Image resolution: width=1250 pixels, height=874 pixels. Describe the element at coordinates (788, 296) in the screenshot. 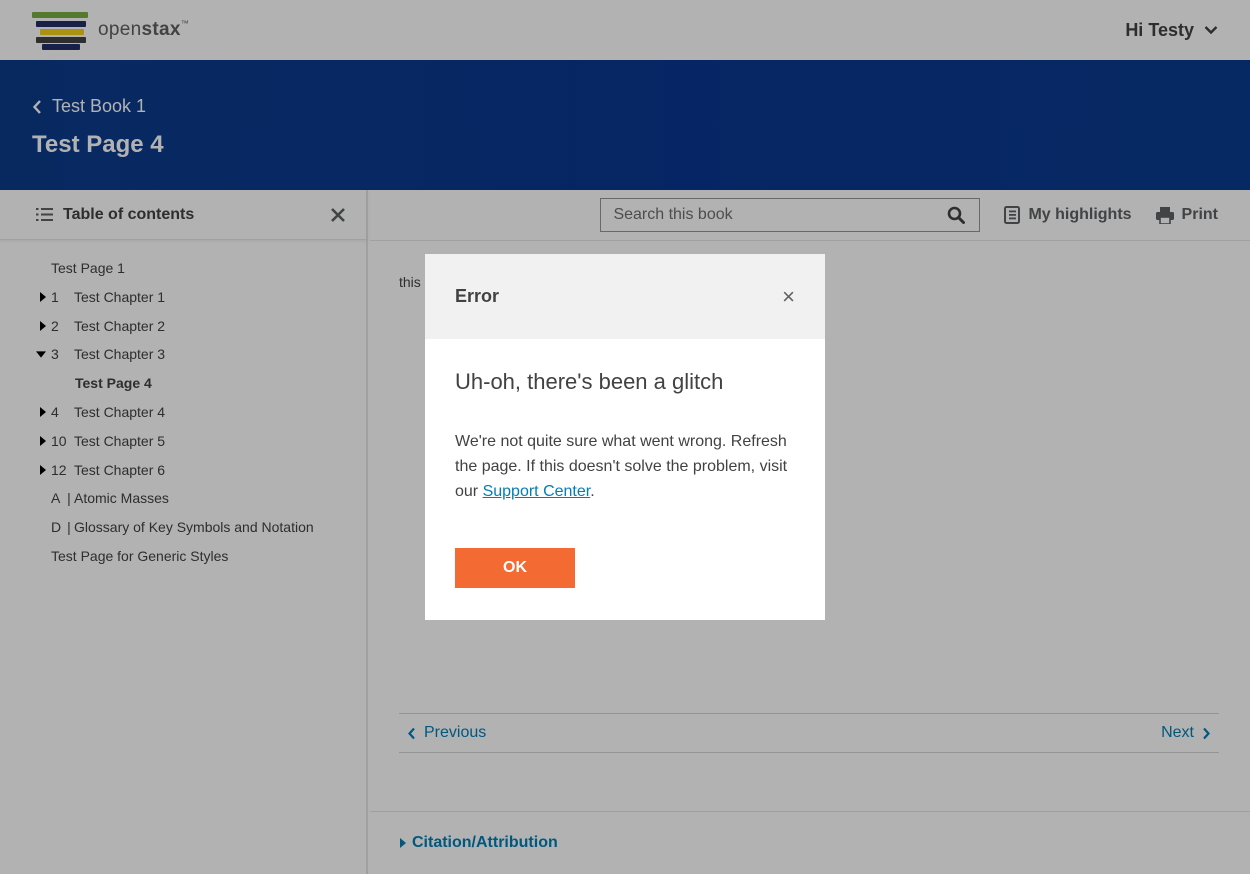

I see `modal-close-icon: ×` at that location.